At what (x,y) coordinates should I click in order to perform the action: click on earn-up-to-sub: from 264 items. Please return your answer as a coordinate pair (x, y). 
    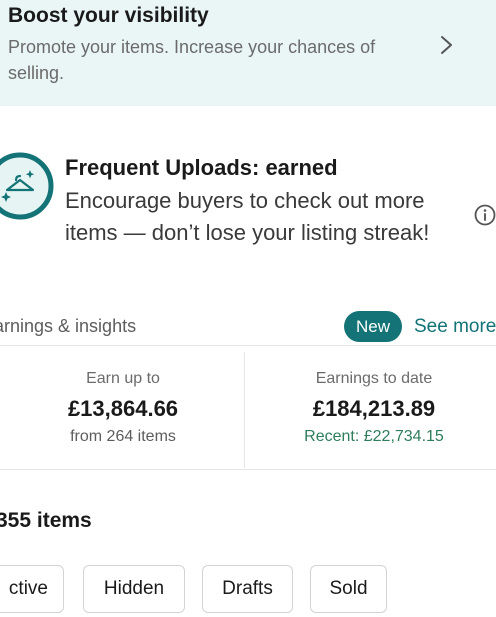
    Looking at the image, I should click on (123, 436).